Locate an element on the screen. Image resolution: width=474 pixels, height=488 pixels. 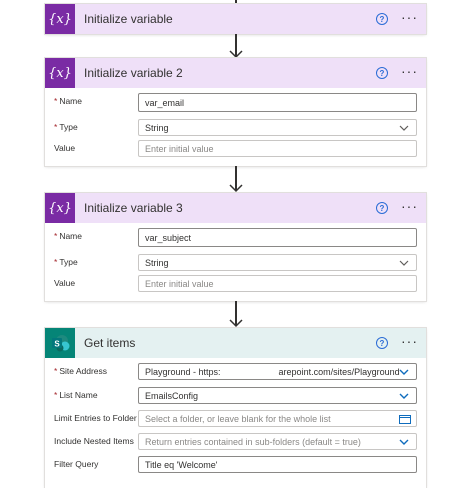
card-title: Initialize variable 2 is located at coordinates (133, 73).